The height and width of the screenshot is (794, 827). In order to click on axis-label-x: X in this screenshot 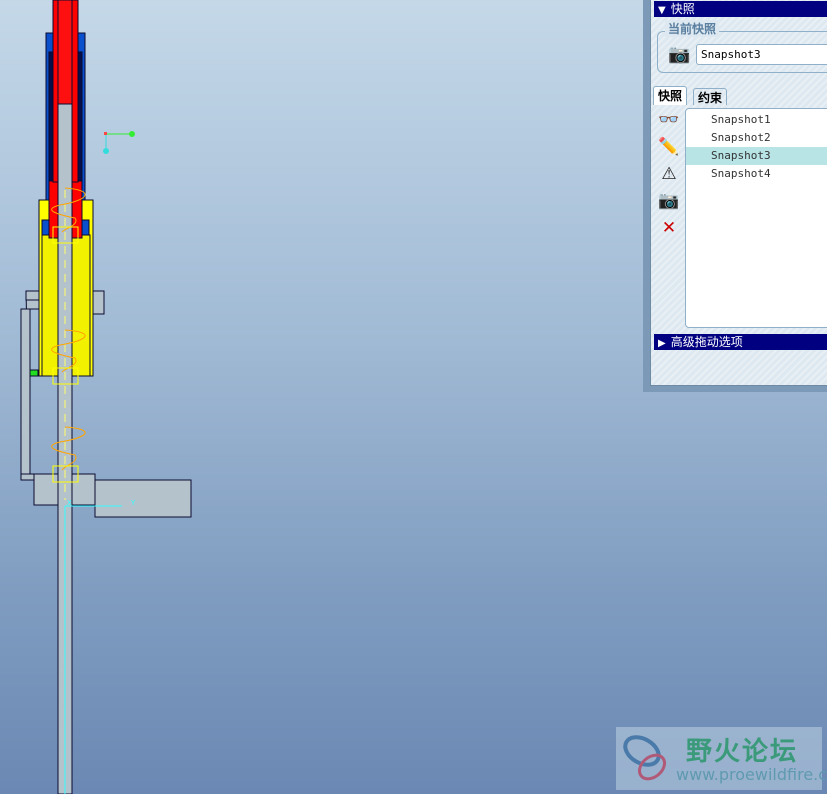, I will do `click(69, 503)`.